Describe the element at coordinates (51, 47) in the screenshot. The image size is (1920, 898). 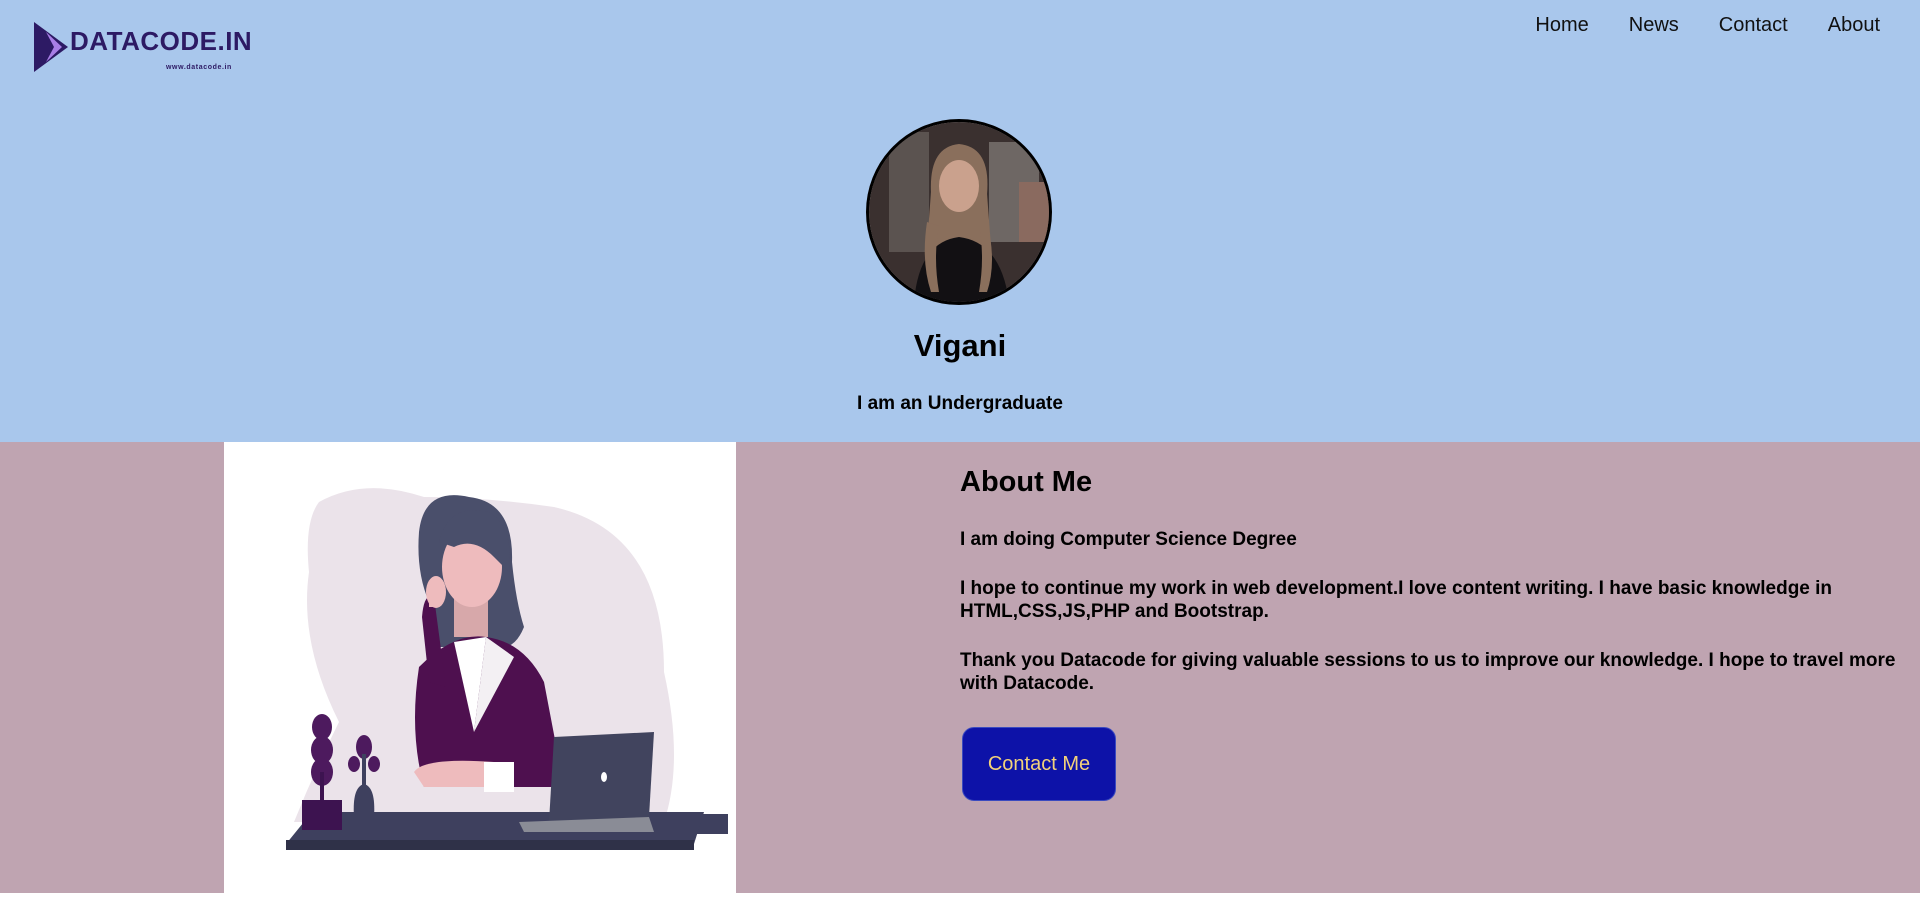
I see `datacode-logo-icon` at that location.